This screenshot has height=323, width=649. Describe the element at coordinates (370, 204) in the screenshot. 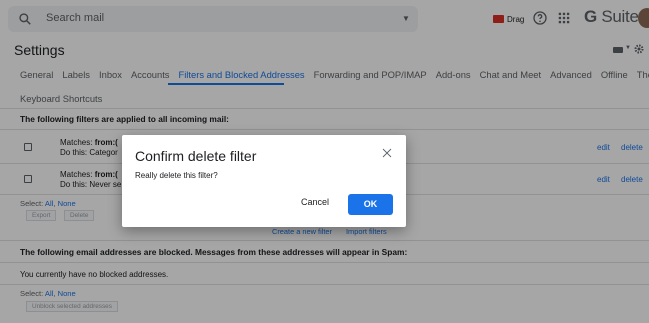

I see `ok-button: OK` at that location.